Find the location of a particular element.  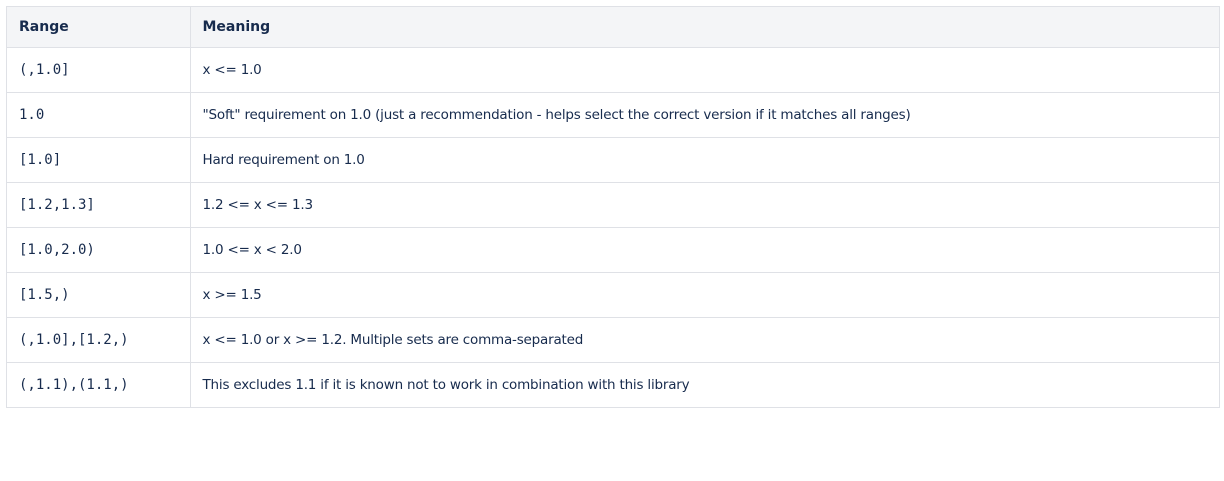

range-cell: (,1.0] is located at coordinates (99, 70).